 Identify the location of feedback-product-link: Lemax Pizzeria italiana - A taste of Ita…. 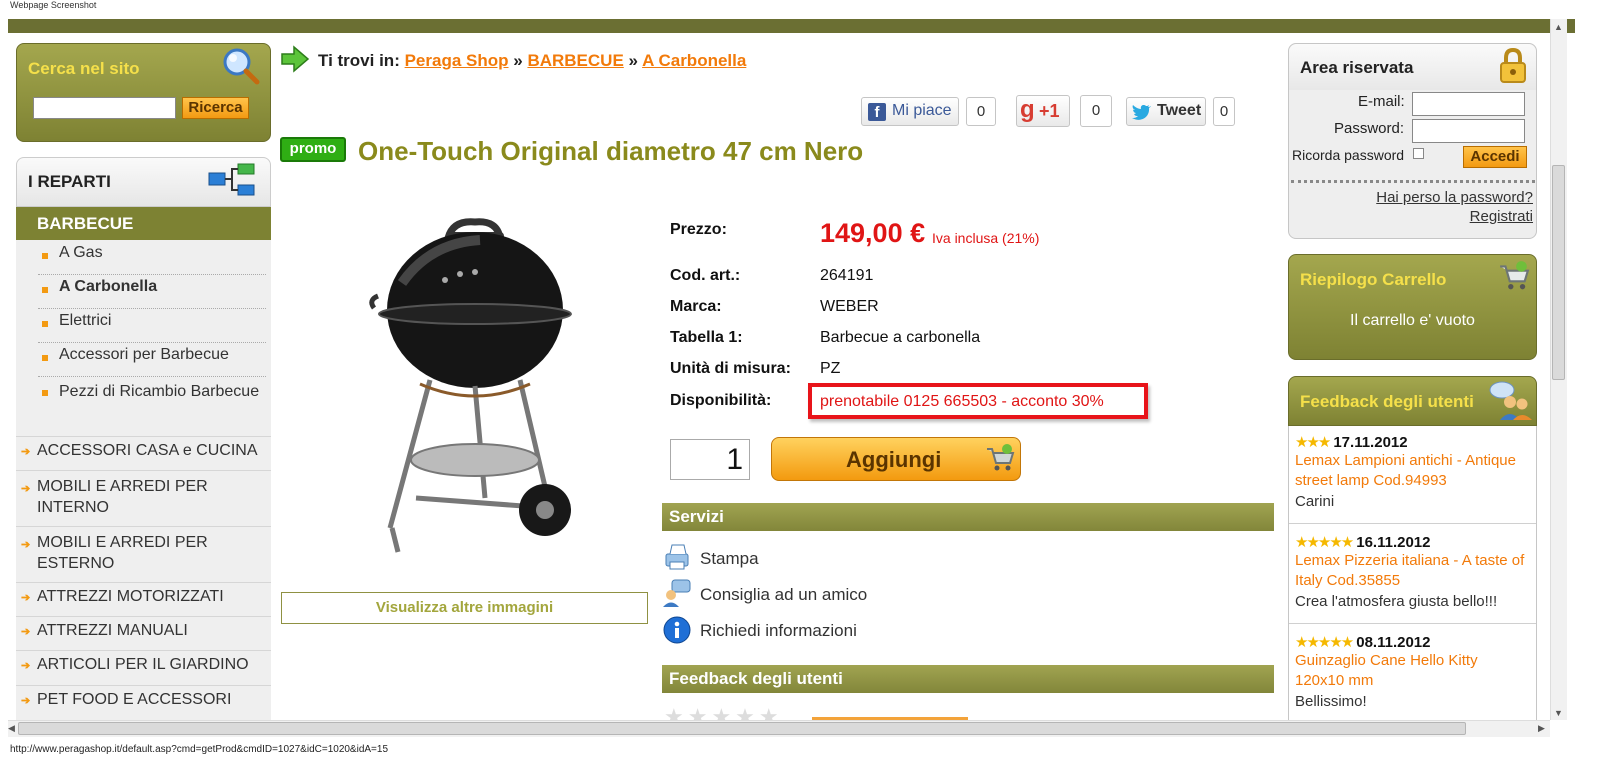
(1412, 571).